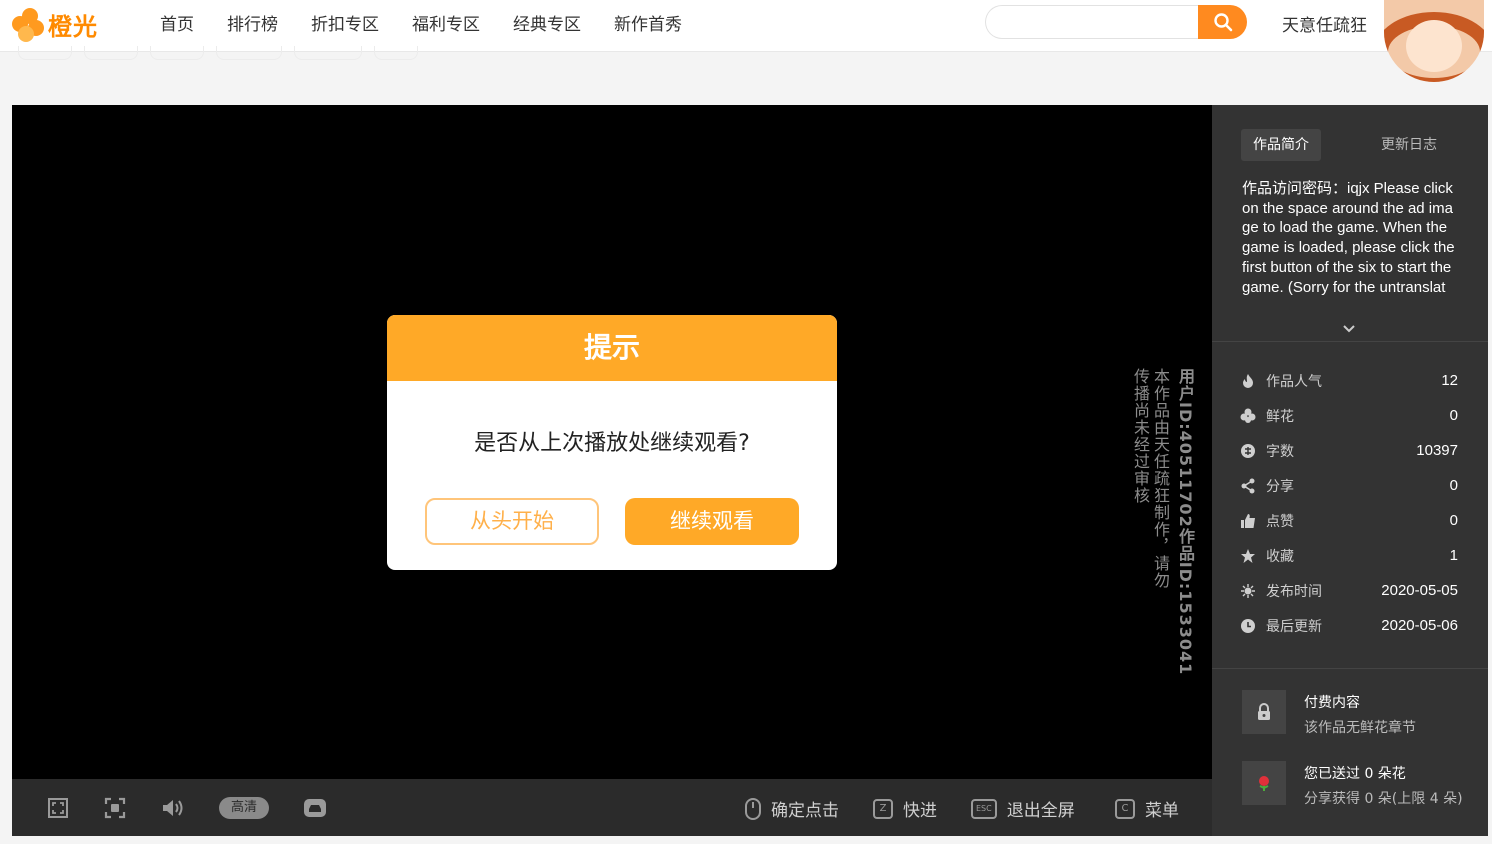  I want to click on paid-subtitle: 该作品无鲜花章节, so click(1360, 728).